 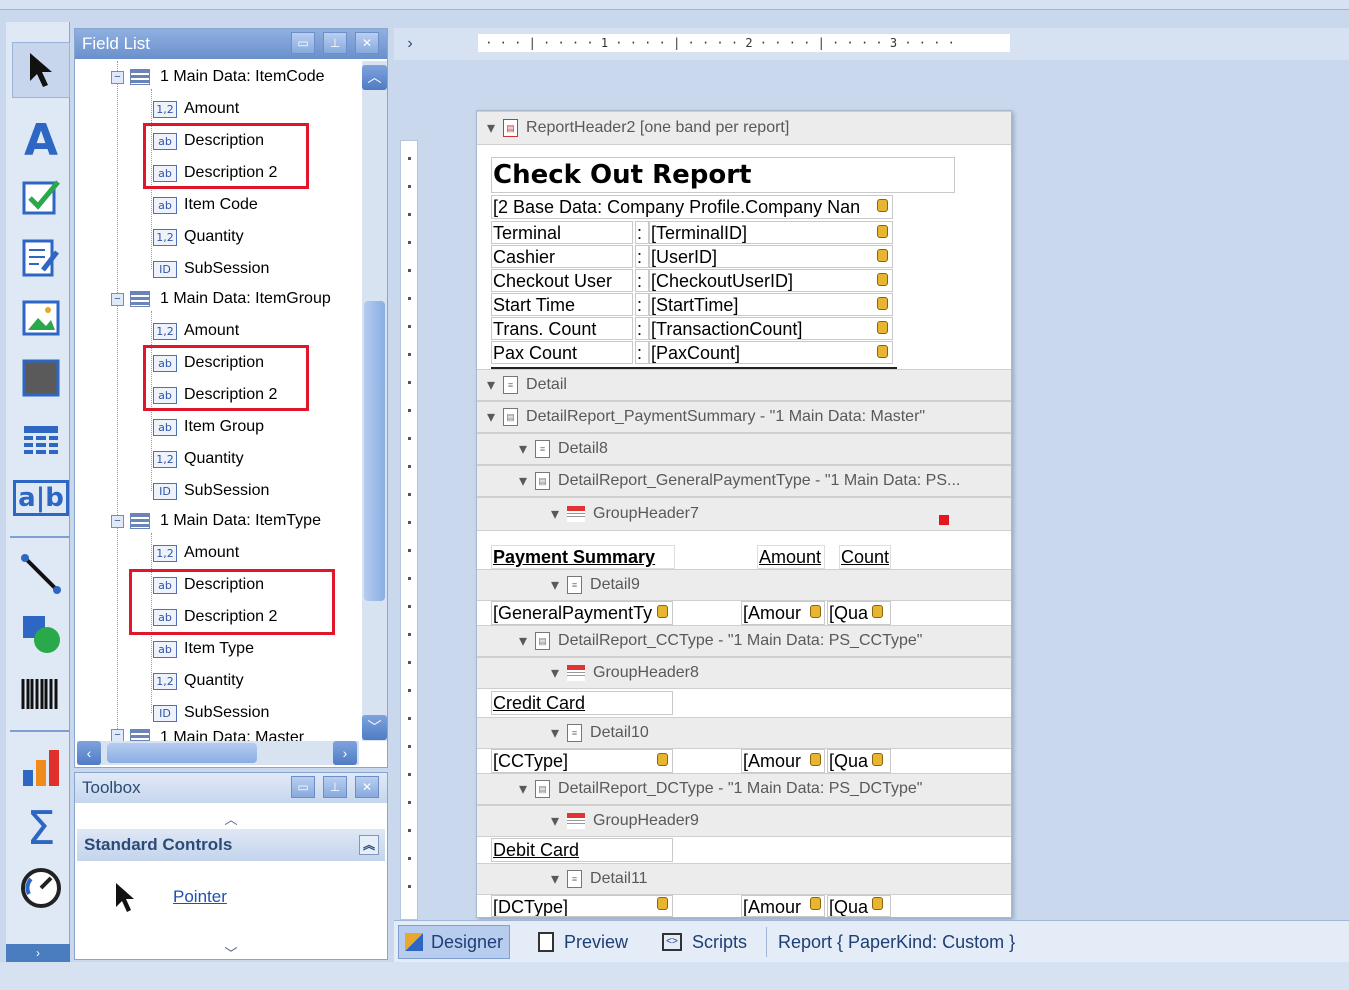 What do you see at coordinates (771, 232) in the screenshot?
I see `info-value: [TerminalID]` at bounding box center [771, 232].